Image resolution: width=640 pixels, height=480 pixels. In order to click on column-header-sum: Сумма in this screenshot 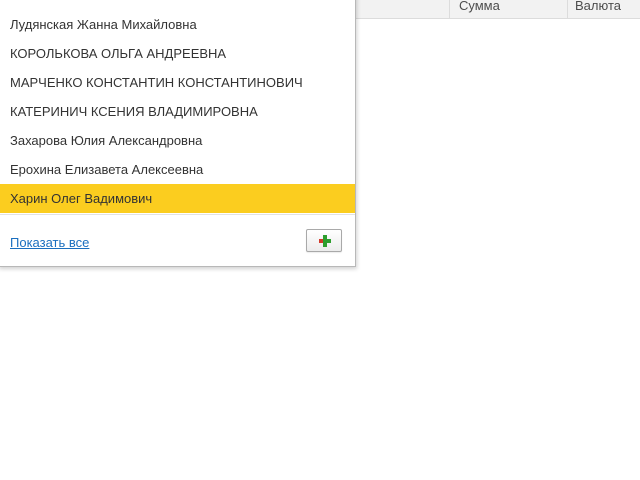, I will do `click(508, 9)`.